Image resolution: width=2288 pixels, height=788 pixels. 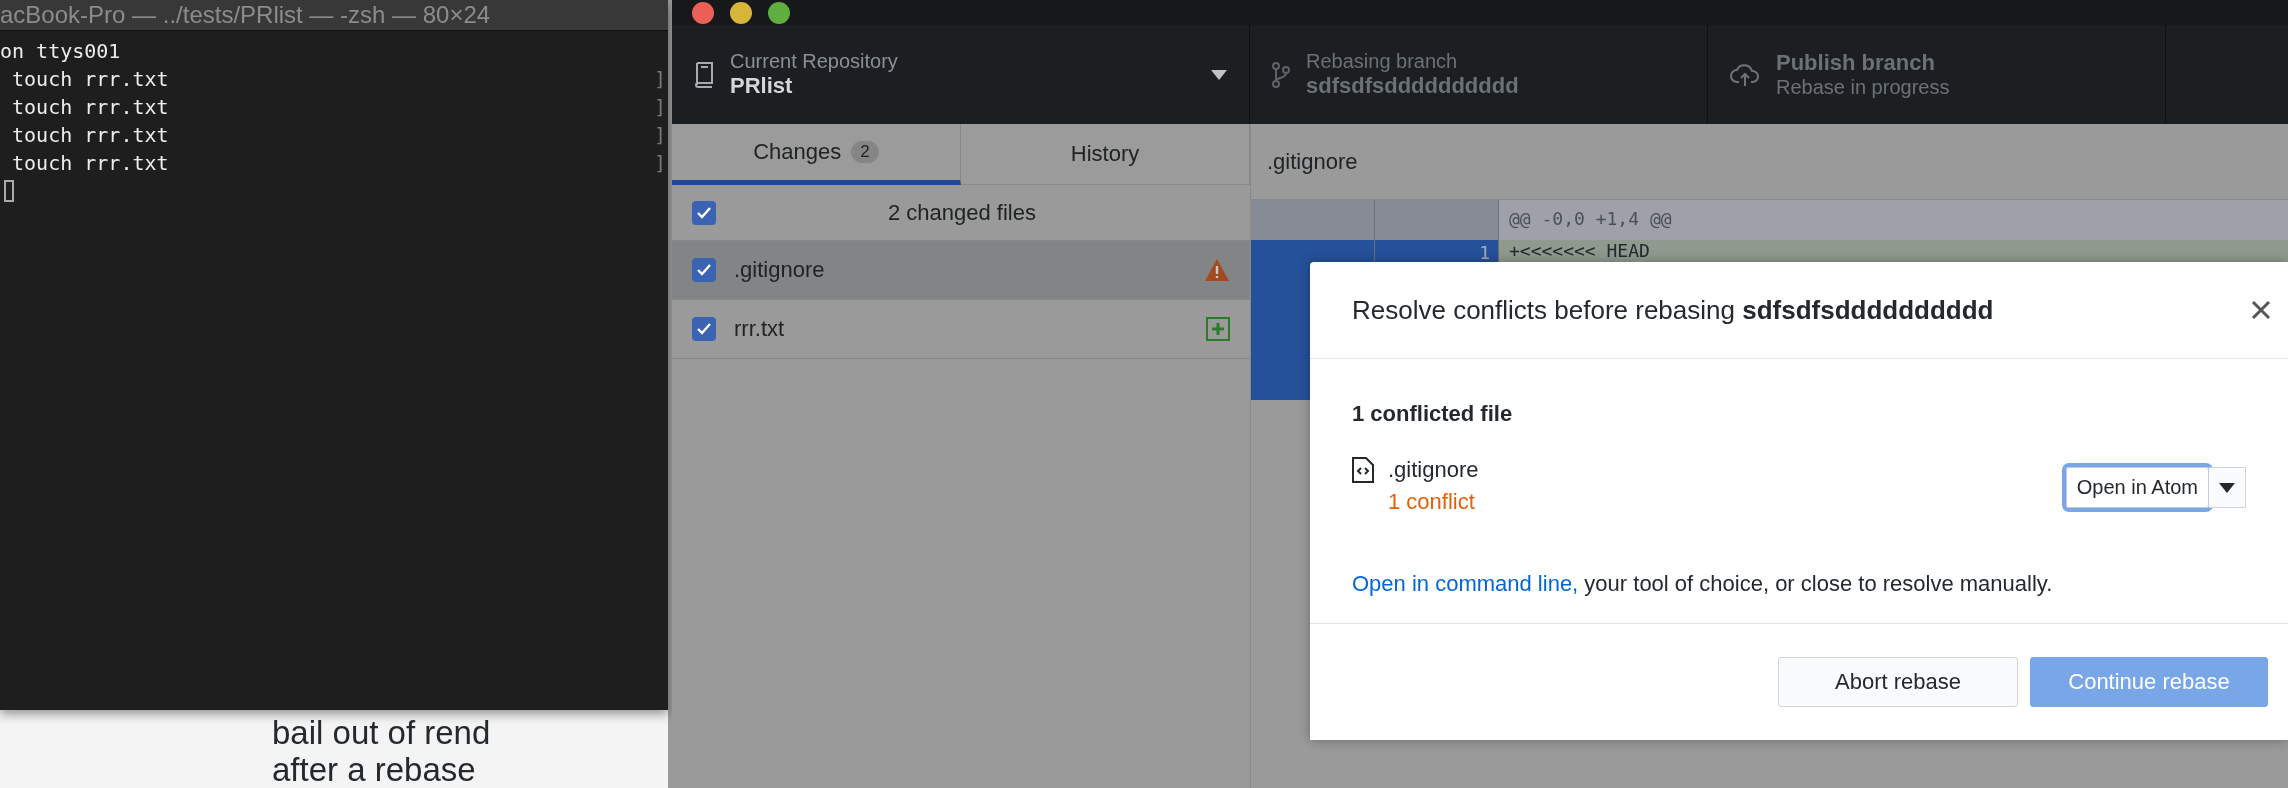 What do you see at coordinates (60, 51) in the screenshot?
I see `terminal-line: on ttys001` at bounding box center [60, 51].